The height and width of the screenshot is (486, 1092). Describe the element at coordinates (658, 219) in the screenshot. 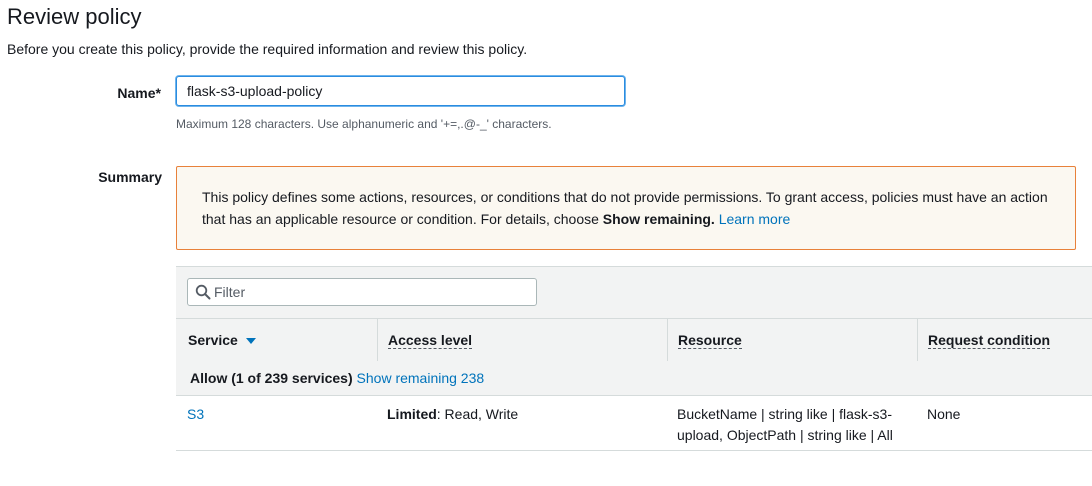

I see `warning-bold-text: Show remaining.` at that location.